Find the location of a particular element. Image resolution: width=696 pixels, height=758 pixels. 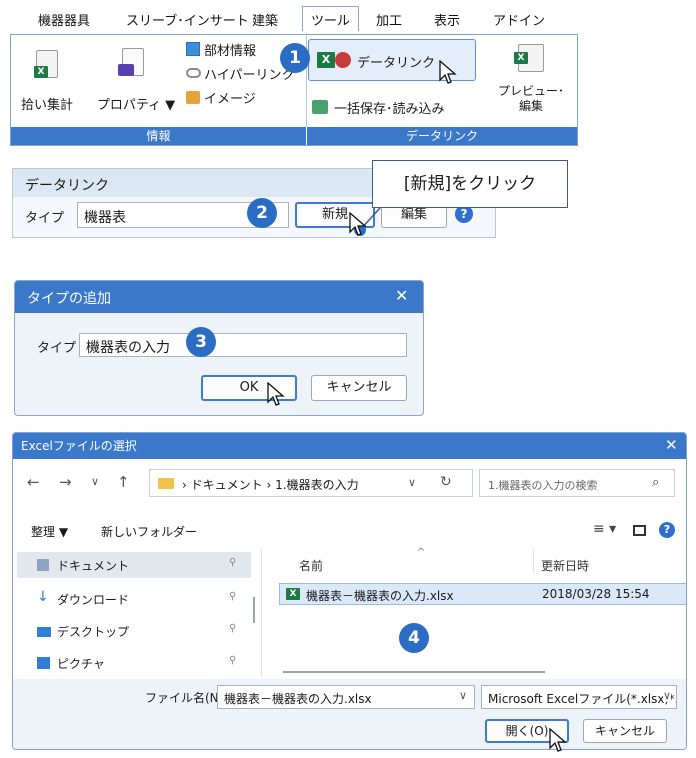

forward-arrow-icon: → is located at coordinates (65, 482).